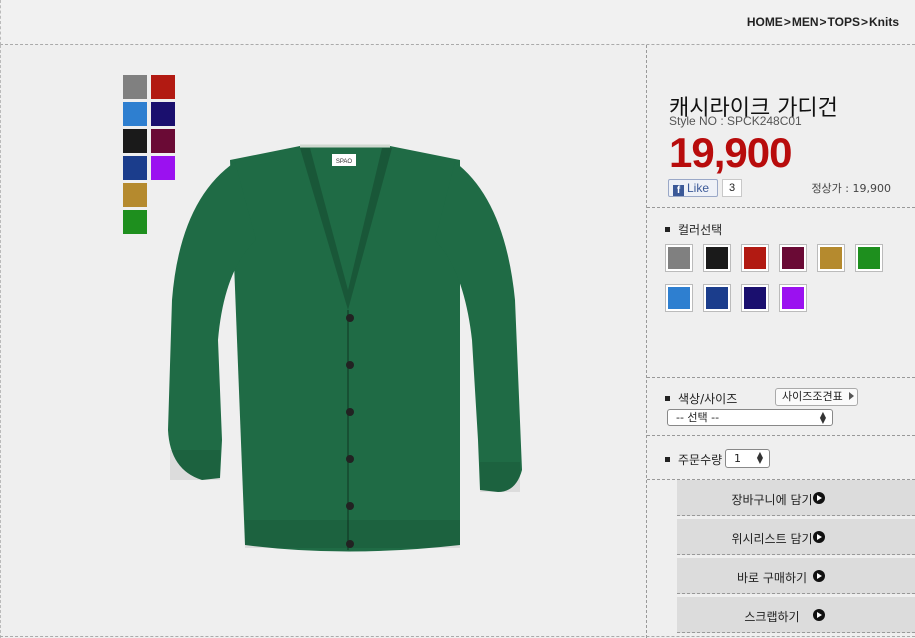  I want to click on thumb-green, so click(135, 222).